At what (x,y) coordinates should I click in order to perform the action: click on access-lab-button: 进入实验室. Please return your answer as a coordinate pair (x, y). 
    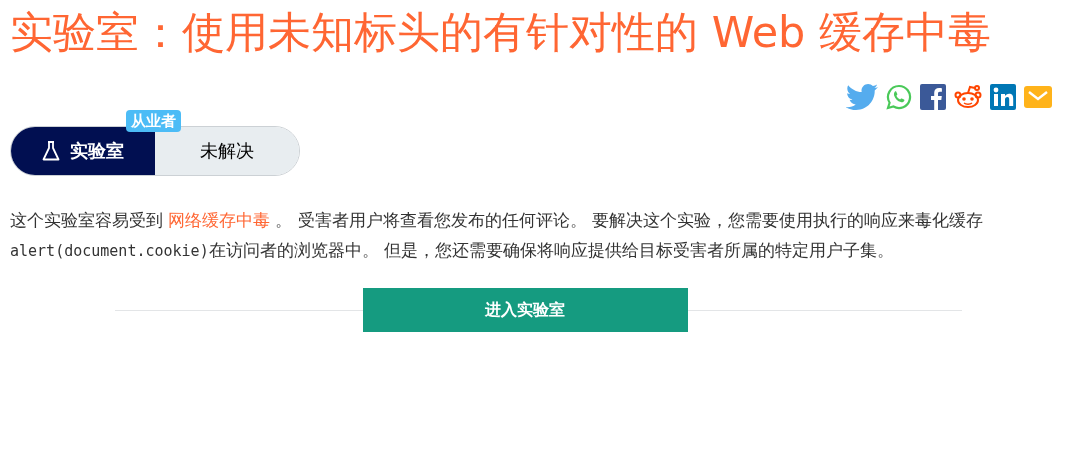
    Looking at the image, I should click on (525, 310).